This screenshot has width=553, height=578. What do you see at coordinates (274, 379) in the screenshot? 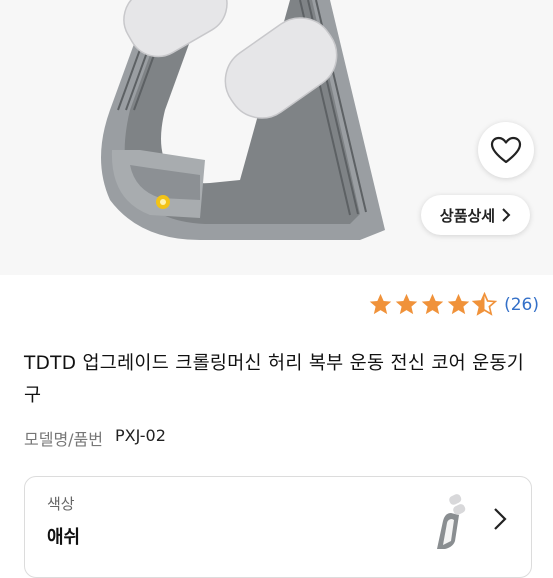
I see `product-title: TDTD 업그레이드 크롤링머신 허리 복부 운동 전신 코어 운동기구` at bounding box center [274, 379].